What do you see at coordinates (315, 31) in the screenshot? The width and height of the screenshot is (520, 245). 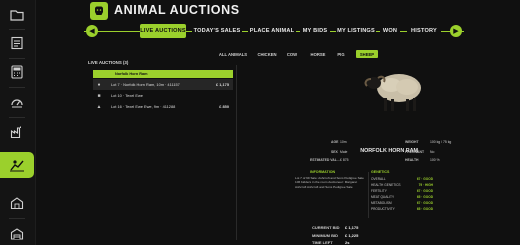 I see `tab-my-bids: MY BIDS` at bounding box center [315, 31].